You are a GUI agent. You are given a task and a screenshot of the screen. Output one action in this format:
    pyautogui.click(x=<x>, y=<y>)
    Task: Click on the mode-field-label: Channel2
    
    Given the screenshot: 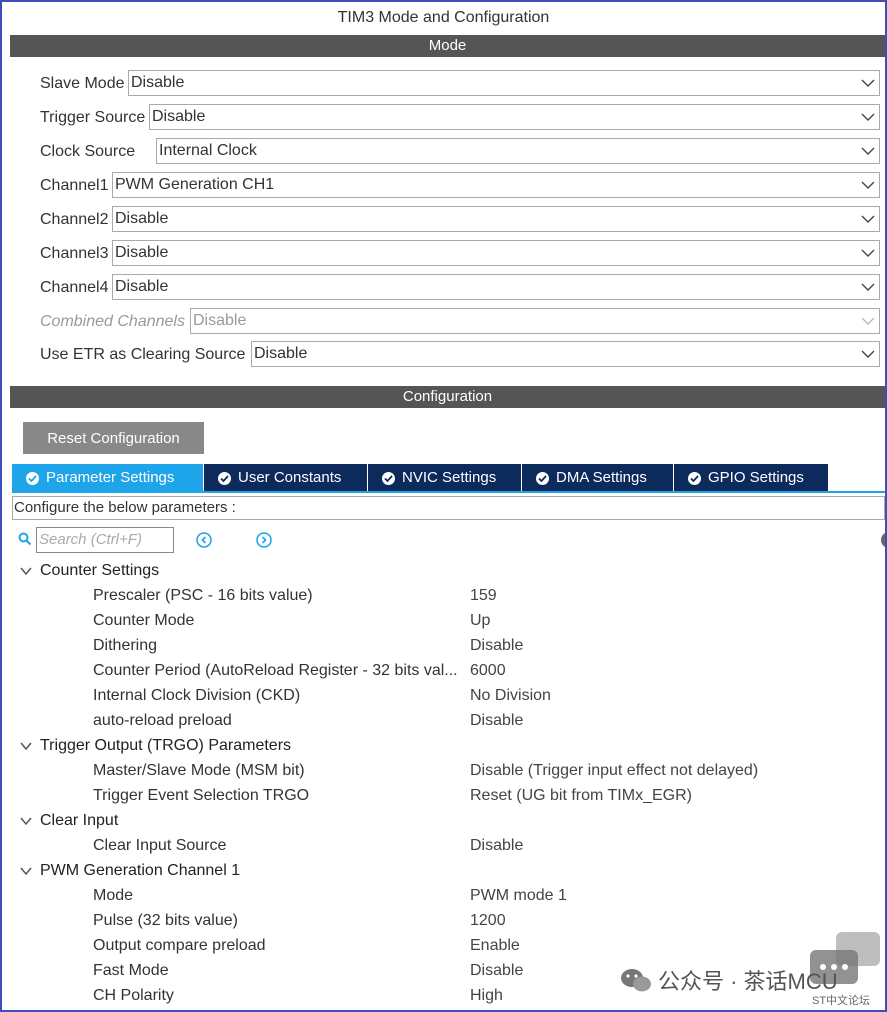 What is the action you would take?
    pyautogui.click(x=74, y=219)
    